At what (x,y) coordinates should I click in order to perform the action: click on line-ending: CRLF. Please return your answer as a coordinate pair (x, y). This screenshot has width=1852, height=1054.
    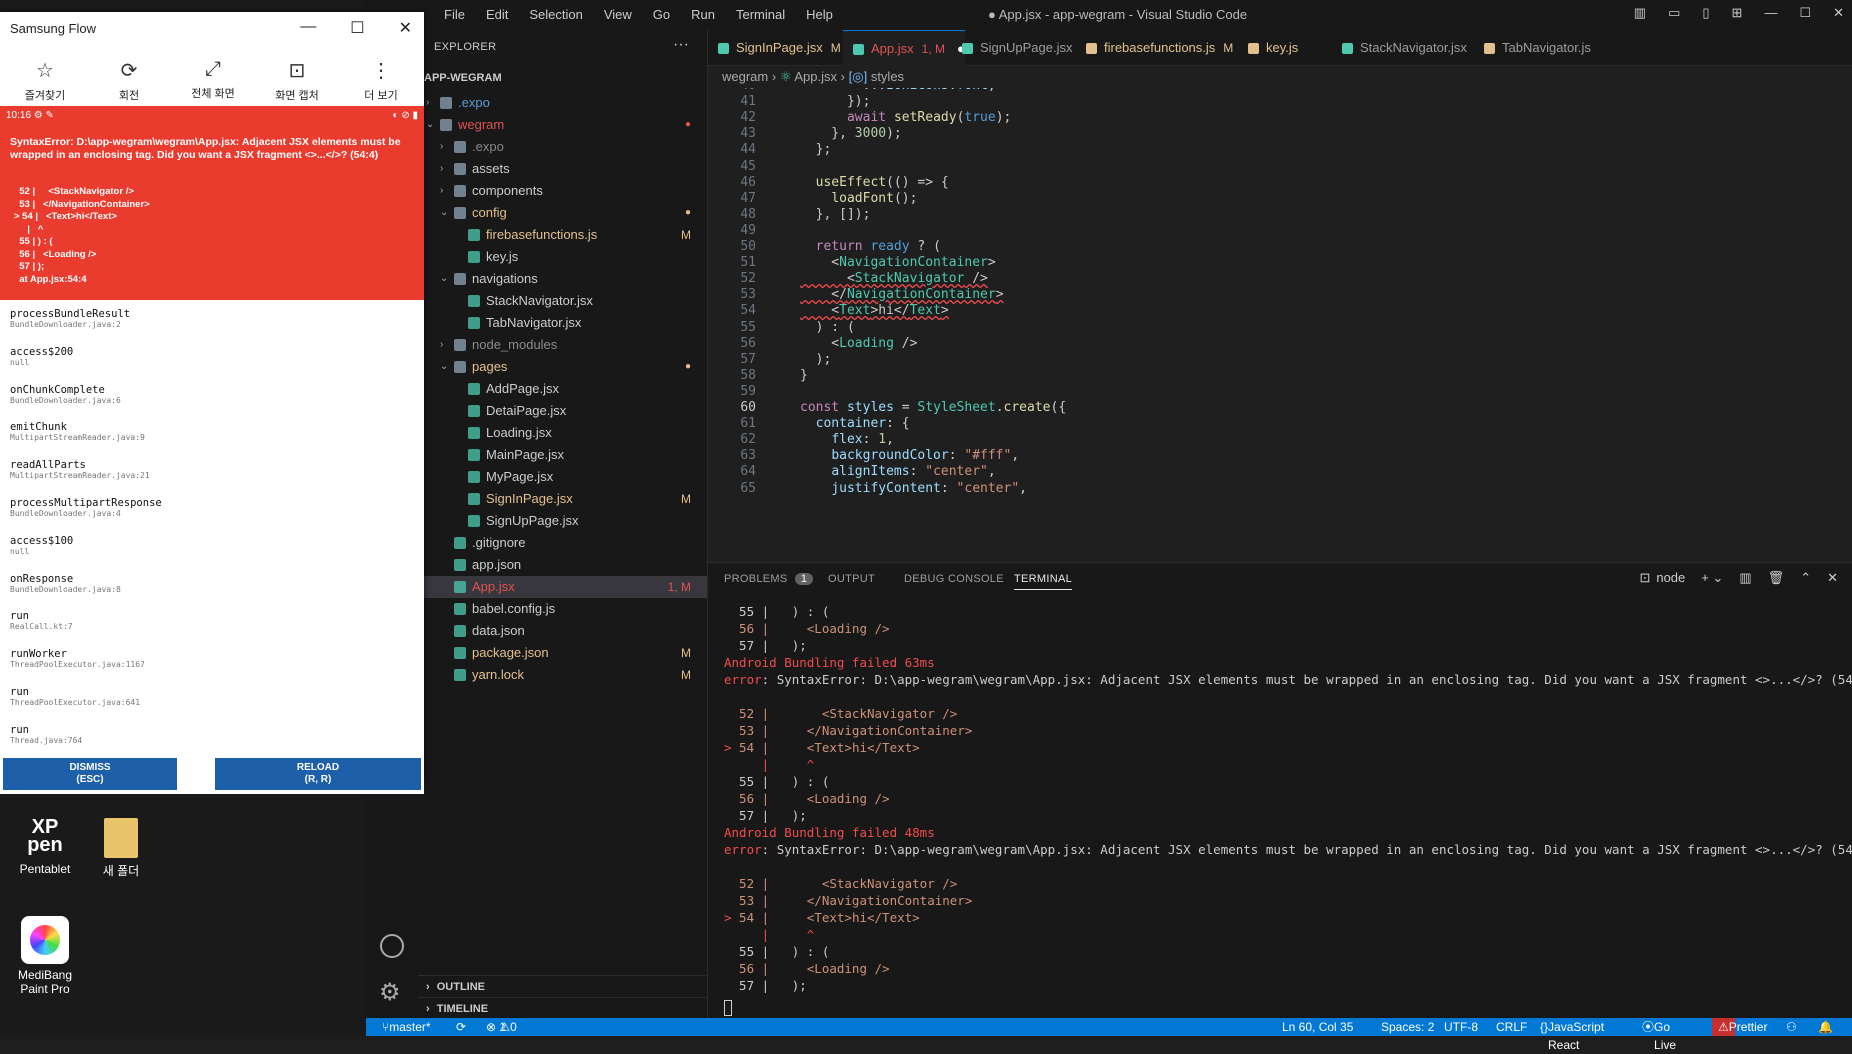
    Looking at the image, I should click on (1511, 1027).